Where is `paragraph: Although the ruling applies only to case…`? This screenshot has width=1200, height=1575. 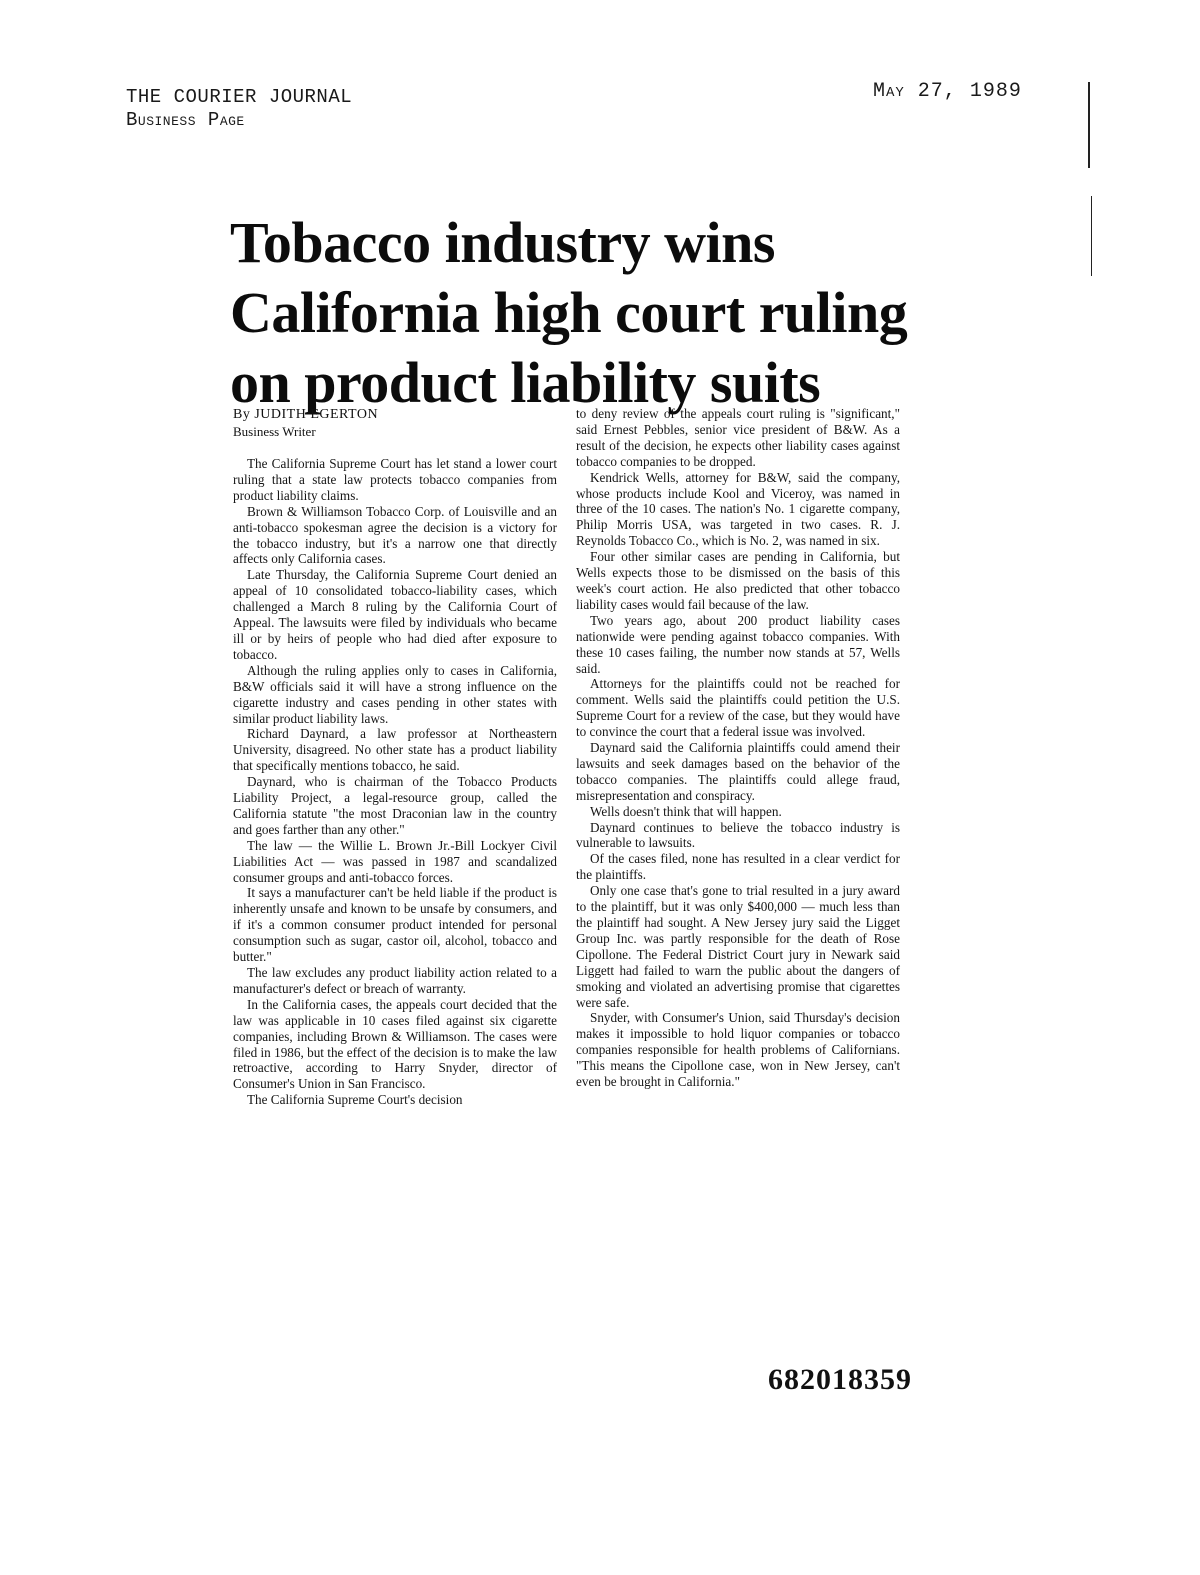 paragraph: Although the ruling applies only to case… is located at coordinates (395, 694).